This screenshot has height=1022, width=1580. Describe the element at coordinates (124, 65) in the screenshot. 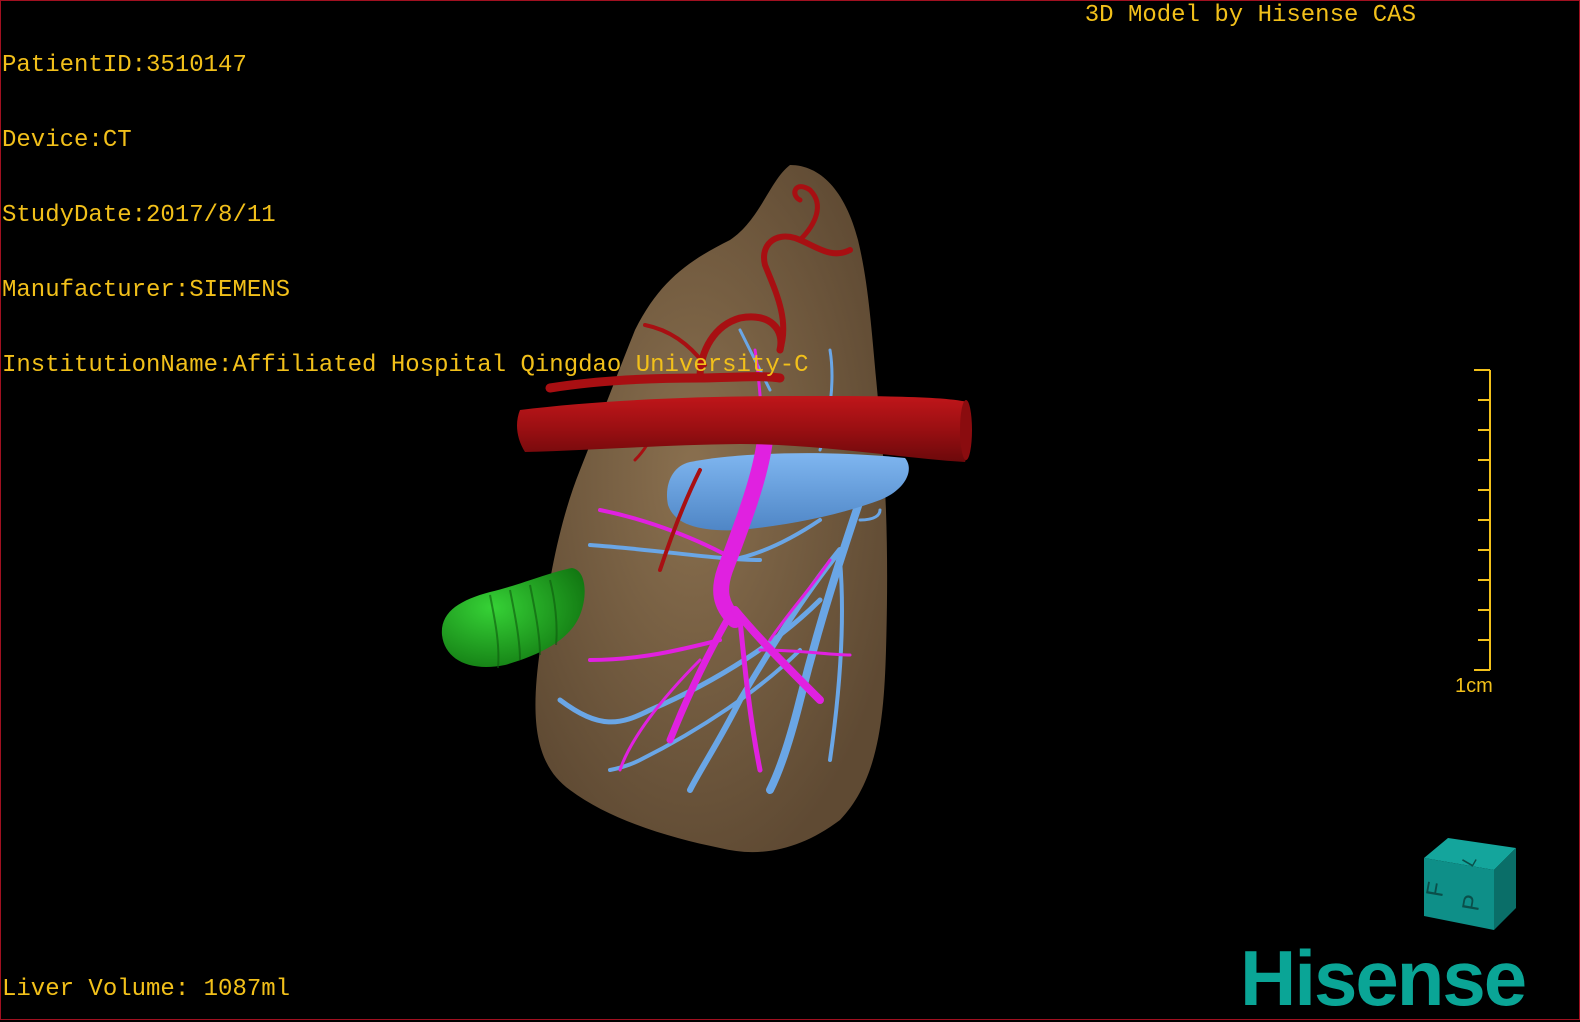

I see `patient-id: PatientID:3510147` at that location.